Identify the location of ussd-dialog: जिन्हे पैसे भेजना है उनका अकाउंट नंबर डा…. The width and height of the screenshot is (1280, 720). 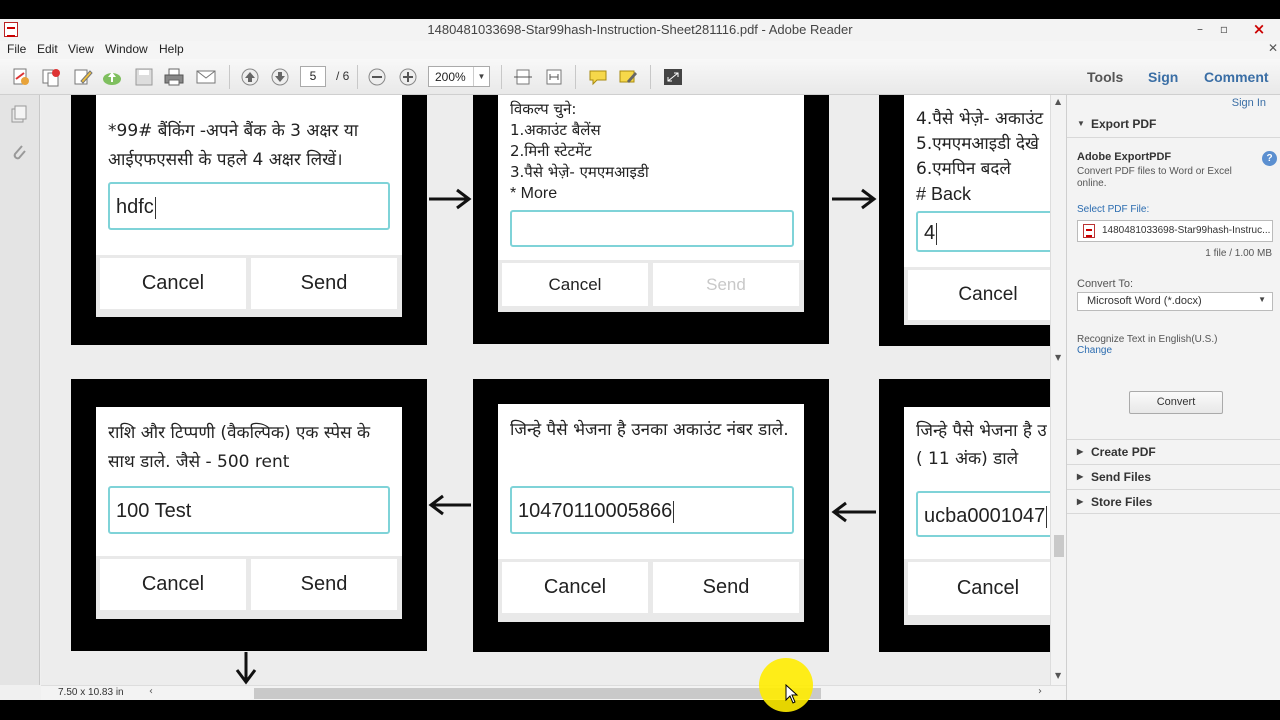
(651, 513).